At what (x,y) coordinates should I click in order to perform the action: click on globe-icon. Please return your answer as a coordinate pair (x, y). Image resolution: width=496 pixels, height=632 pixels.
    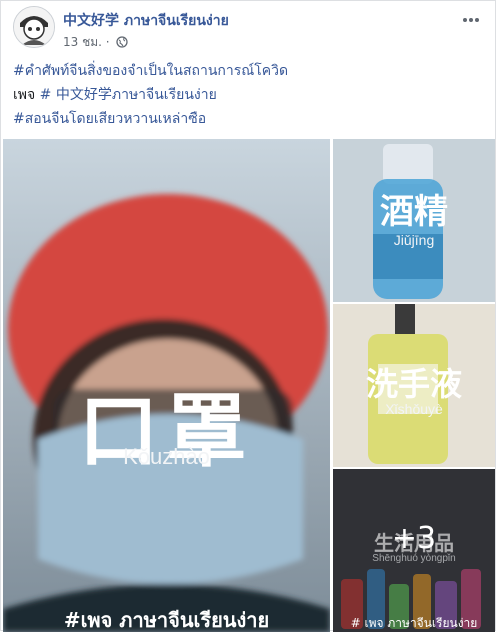
    Looking at the image, I should click on (122, 42).